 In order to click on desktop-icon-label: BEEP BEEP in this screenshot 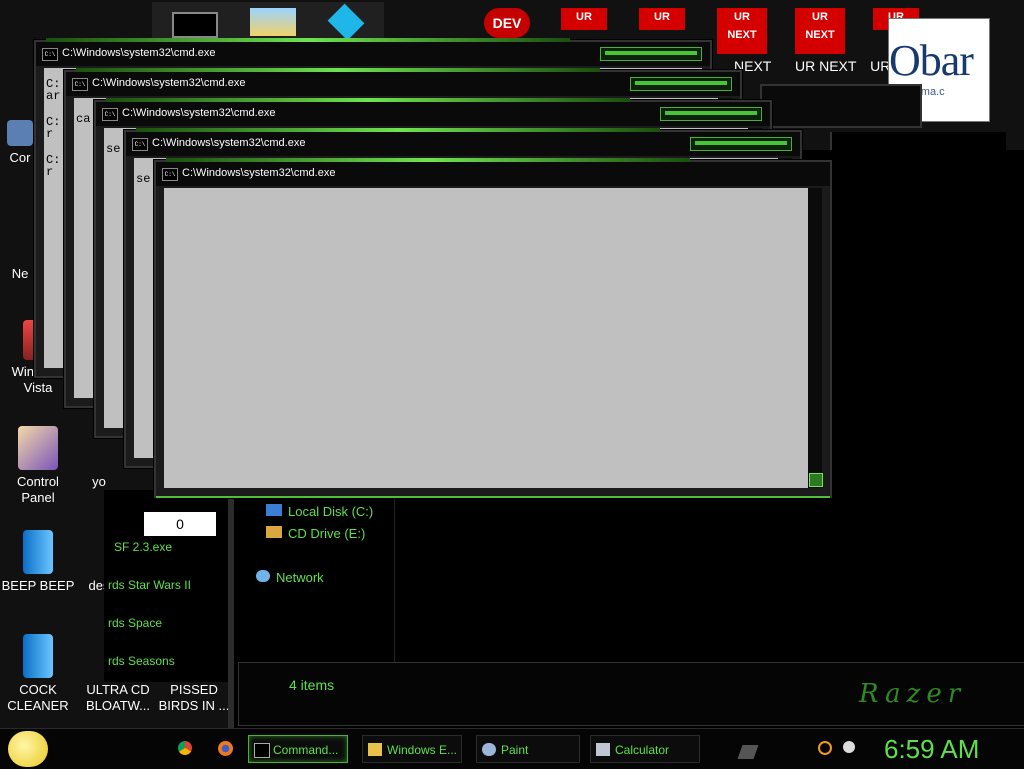, I will do `click(38, 585)`.